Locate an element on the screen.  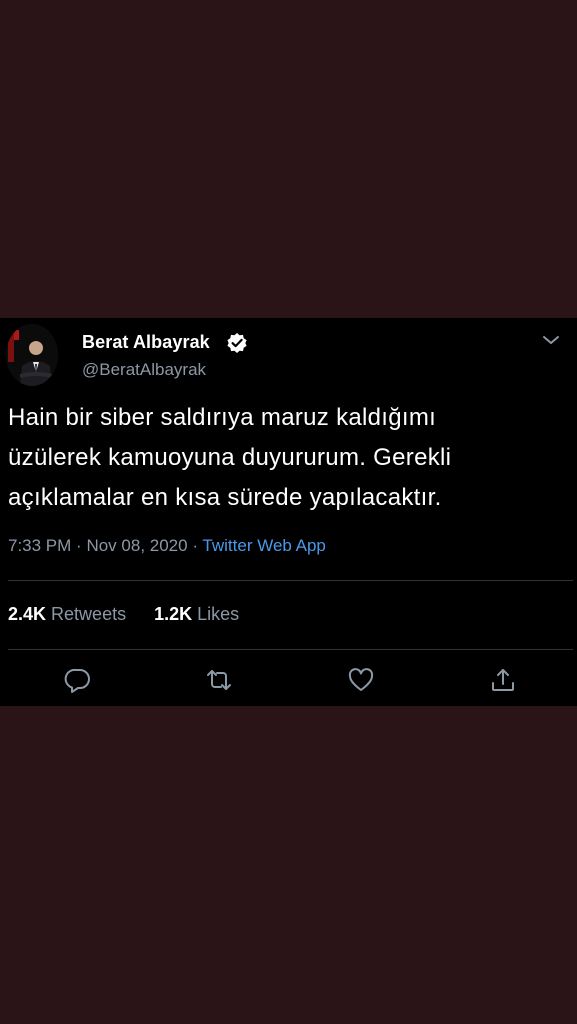
tweet-meta: 7:33 PM · Nov 08, 2020 · Twitter Web App is located at coordinates (167, 546).